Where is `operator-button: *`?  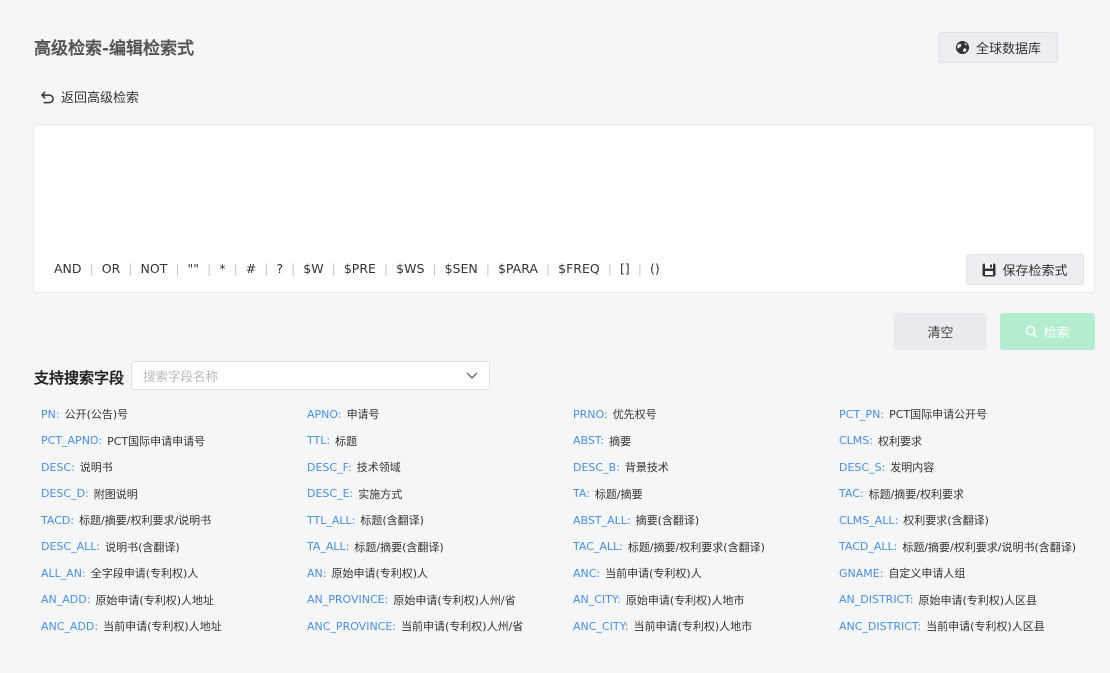
operator-button: * is located at coordinates (222, 268).